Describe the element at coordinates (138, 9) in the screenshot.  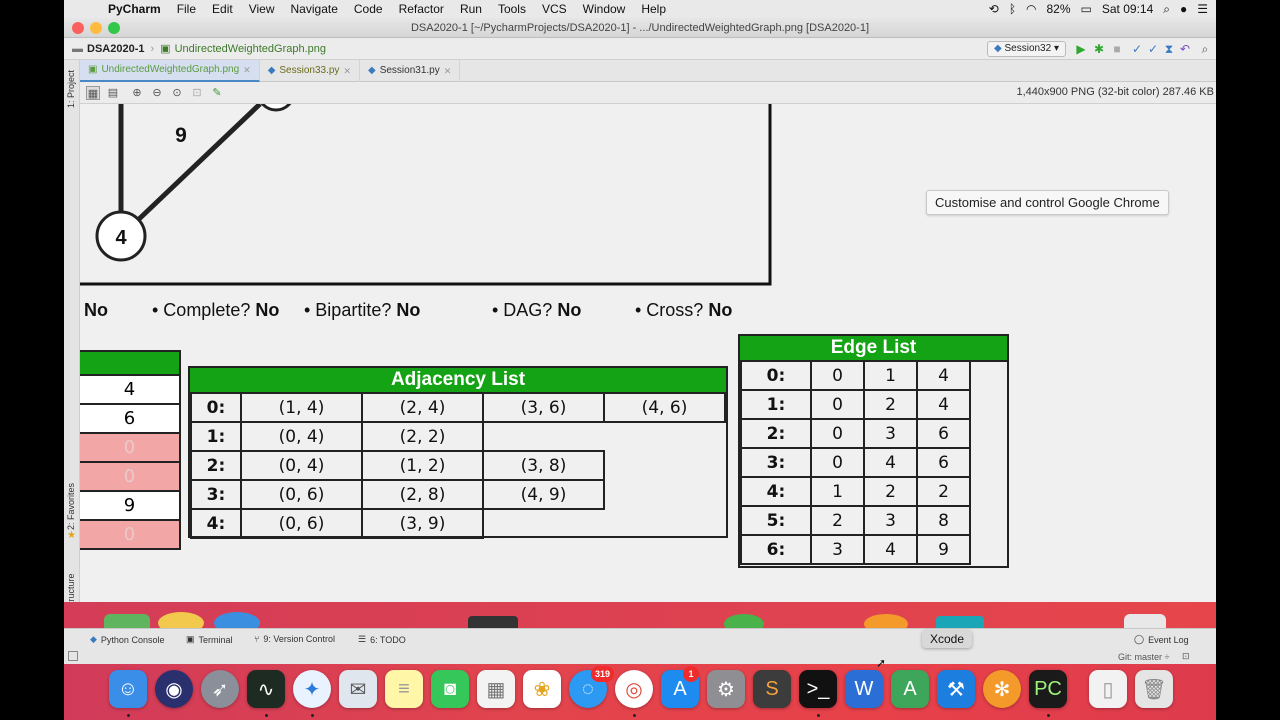
I see `app-menu: PyCharm` at that location.